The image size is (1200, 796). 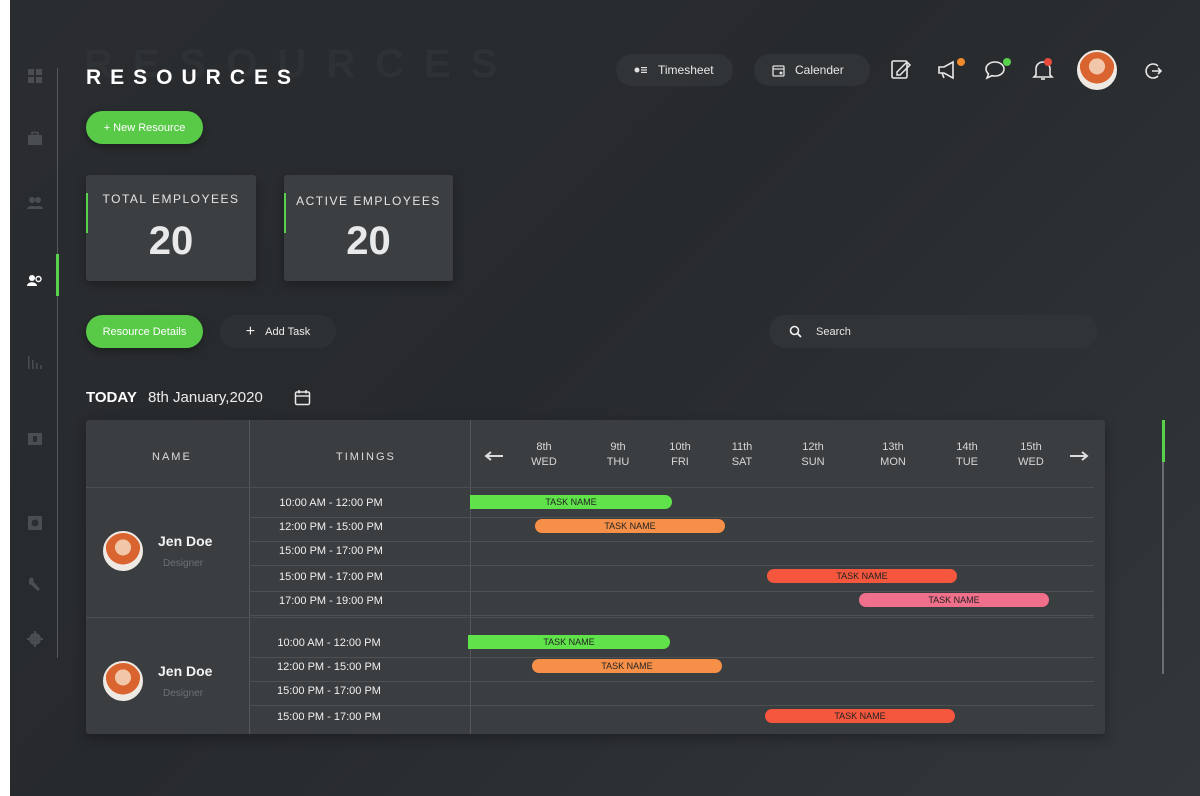 I want to click on sidebar-active-indicator, so click(x=57, y=275).